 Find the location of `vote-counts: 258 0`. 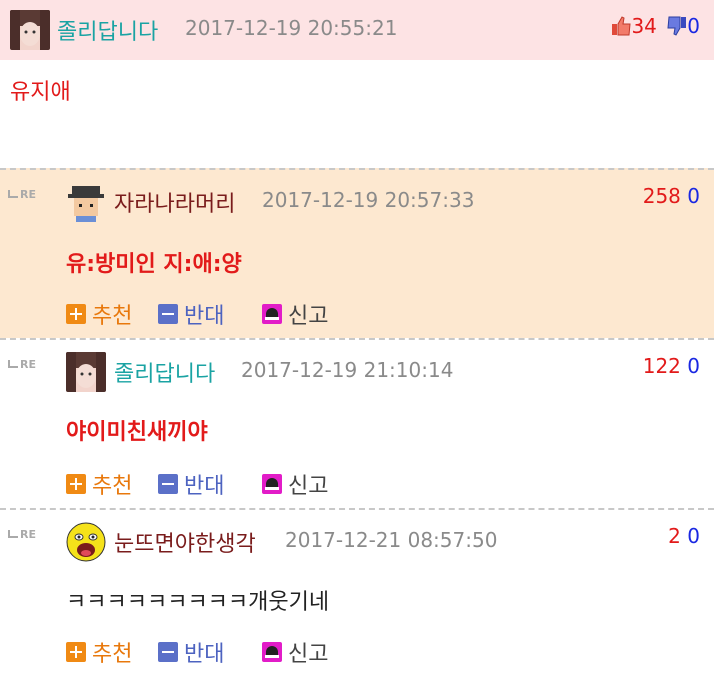

vote-counts: 258 0 is located at coordinates (671, 196).